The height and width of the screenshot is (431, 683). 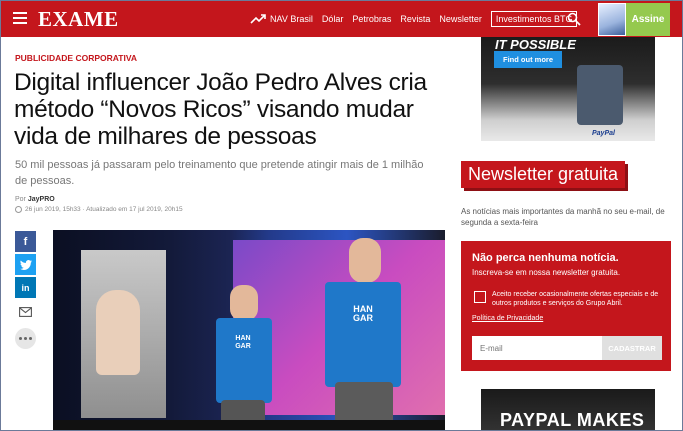 What do you see at coordinates (371, 19) in the screenshot?
I see `nav-petrobras: Petrobras` at bounding box center [371, 19].